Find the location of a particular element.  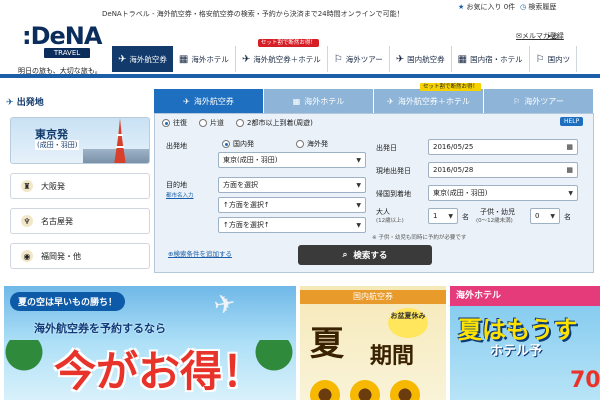

obon-badge: お盆夏休み is located at coordinates (408, 323).